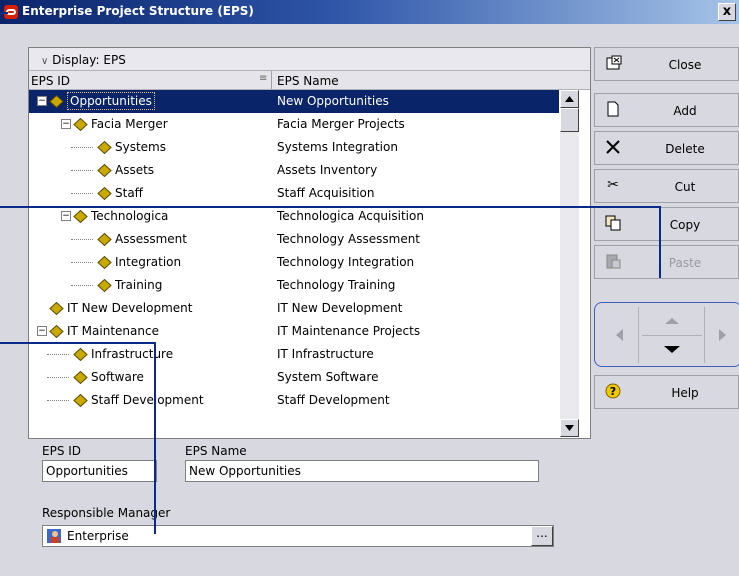 The height and width of the screenshot is (576, 739). Describe the element at coordinates (327, 170) in the screenshot. I see `eps-name-cell: Assets Inventory` at that location.